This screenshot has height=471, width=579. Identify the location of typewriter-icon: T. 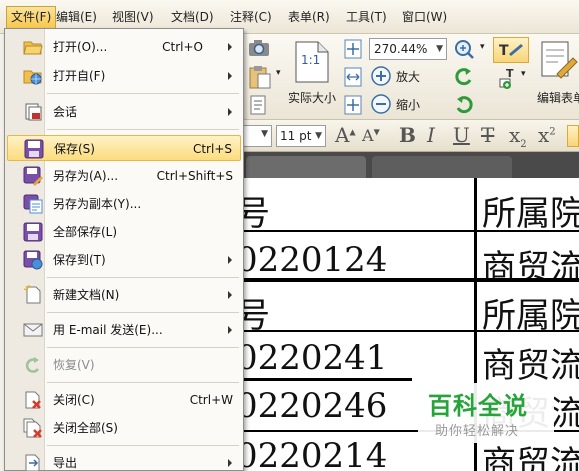
(511, 51).